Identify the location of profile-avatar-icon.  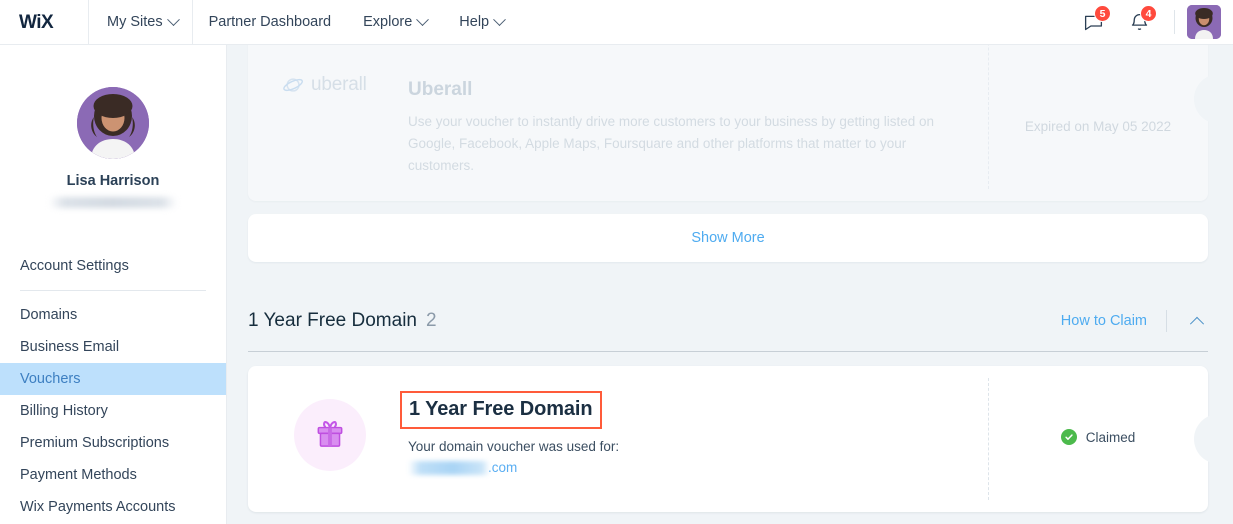
(113, 123).